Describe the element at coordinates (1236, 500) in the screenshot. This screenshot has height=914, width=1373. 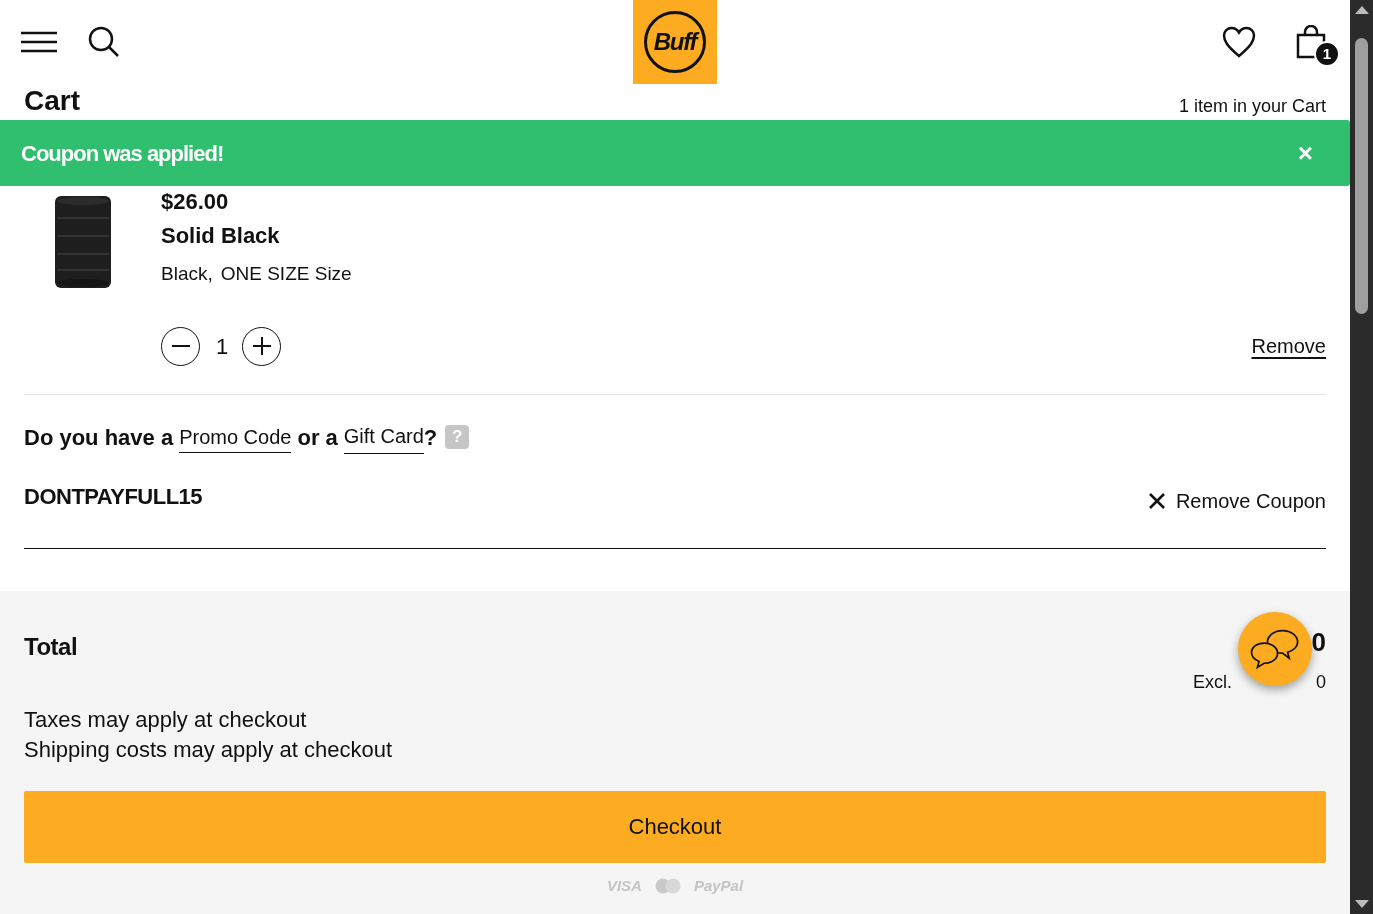
I see `remove-coupon-button: Remove Coupon` at that location.